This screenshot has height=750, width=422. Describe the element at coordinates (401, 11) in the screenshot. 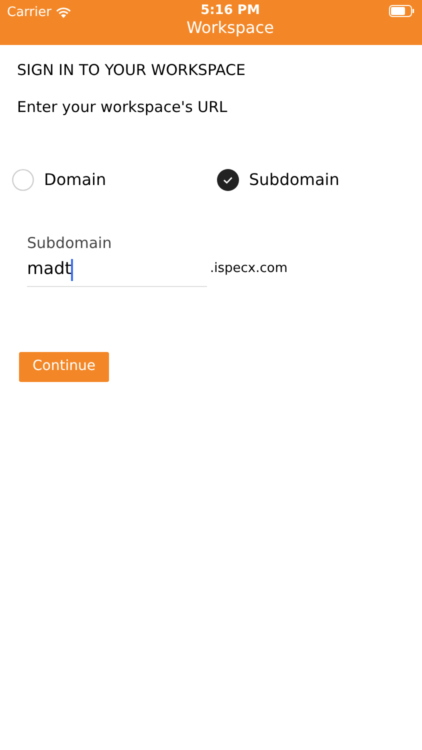

I see `battery-icon` at that location.